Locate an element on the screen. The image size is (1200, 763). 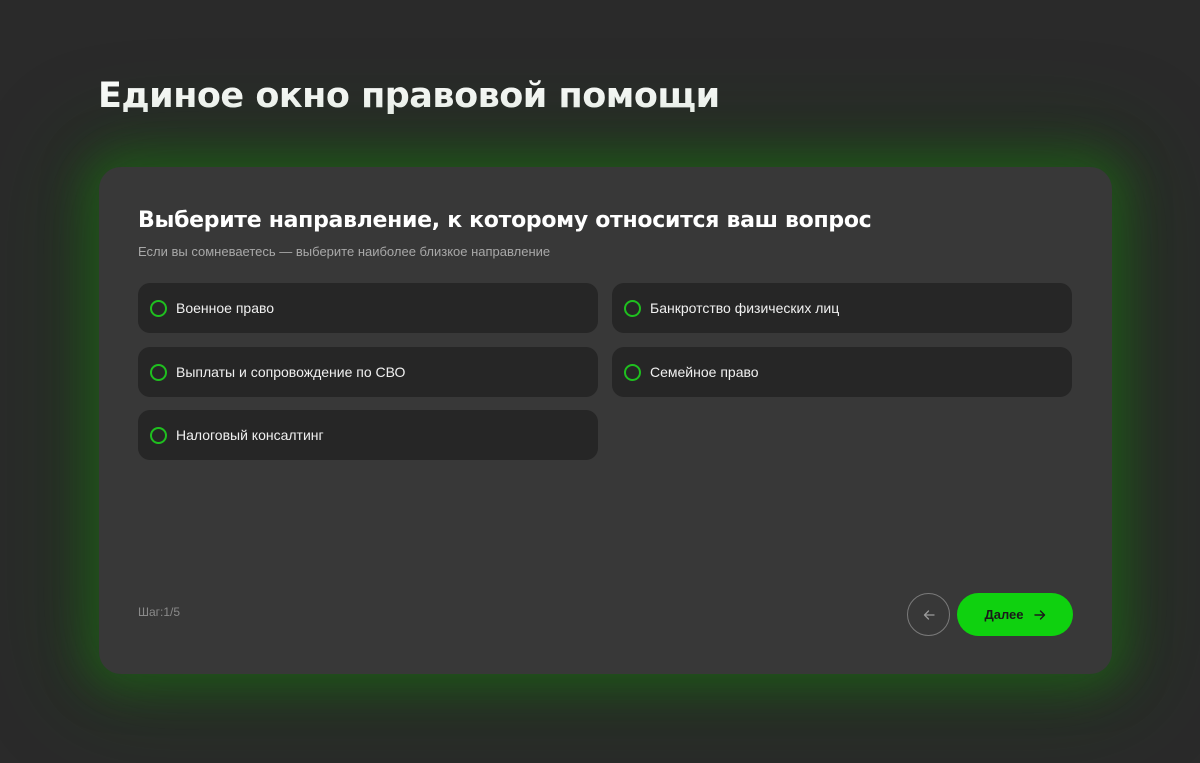
step-indicator: Шаг:1/5 is located at coordinates (159, 612).